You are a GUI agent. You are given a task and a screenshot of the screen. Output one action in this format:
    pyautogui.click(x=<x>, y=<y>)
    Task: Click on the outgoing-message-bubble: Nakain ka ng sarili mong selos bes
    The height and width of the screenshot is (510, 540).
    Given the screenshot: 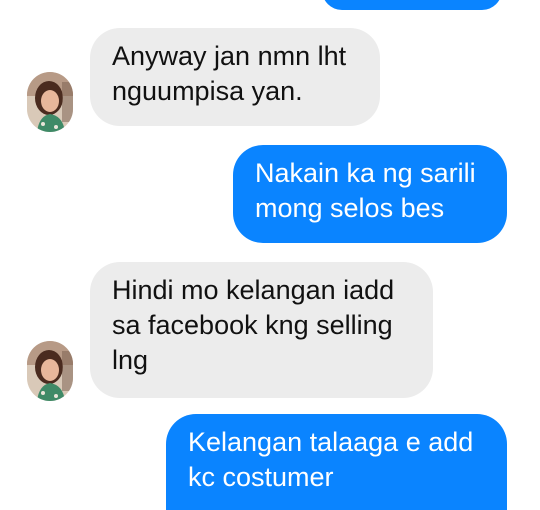 What is the action you would take?
    pyautogui.click(x=370, y=194)
    